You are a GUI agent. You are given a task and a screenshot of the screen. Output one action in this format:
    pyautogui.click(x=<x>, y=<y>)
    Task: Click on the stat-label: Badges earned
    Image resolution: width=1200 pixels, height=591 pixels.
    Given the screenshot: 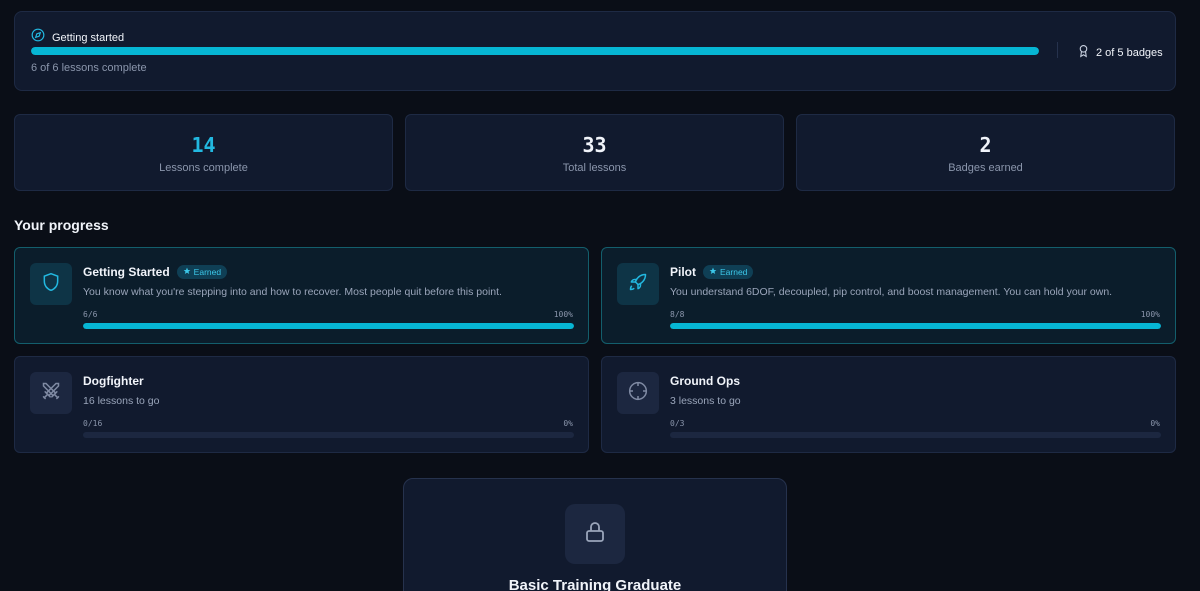 What is the action you would take?
    pyautogui.click(x=985, y=168)
    